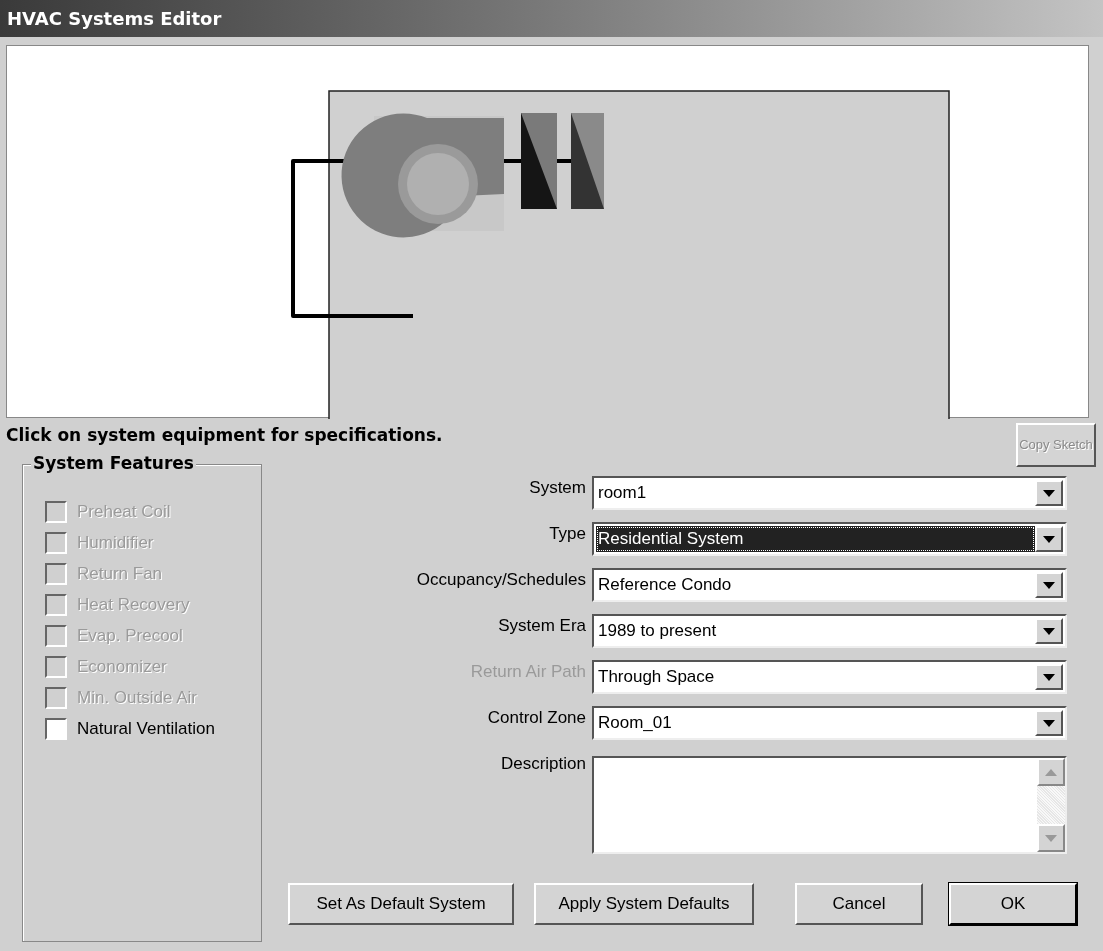  What do you see at coordinates (829, 493) in the screenshot?
I see `dropdown: room1` at bounding box center [829, 493].